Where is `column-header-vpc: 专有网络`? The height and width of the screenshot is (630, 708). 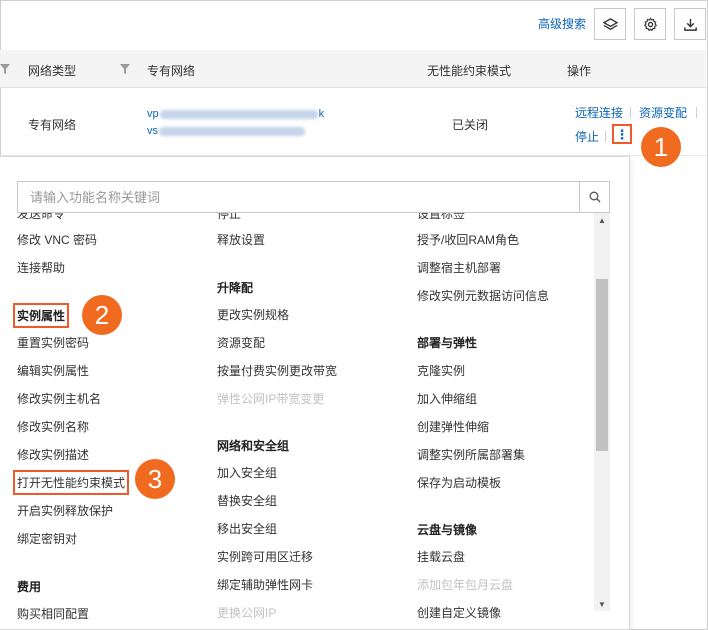
column-header-vpc: 专有网络 is located at coordinates (171, 71).